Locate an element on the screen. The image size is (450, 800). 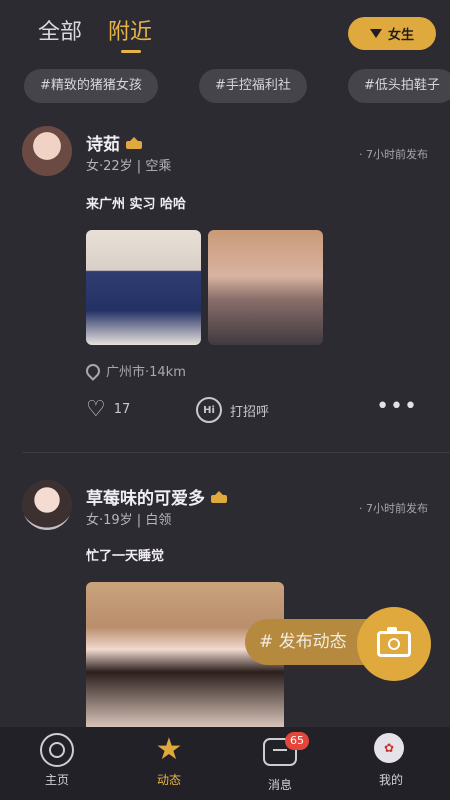
top-bar: 全部 附近 女生 is located at coordinates (225, 29).